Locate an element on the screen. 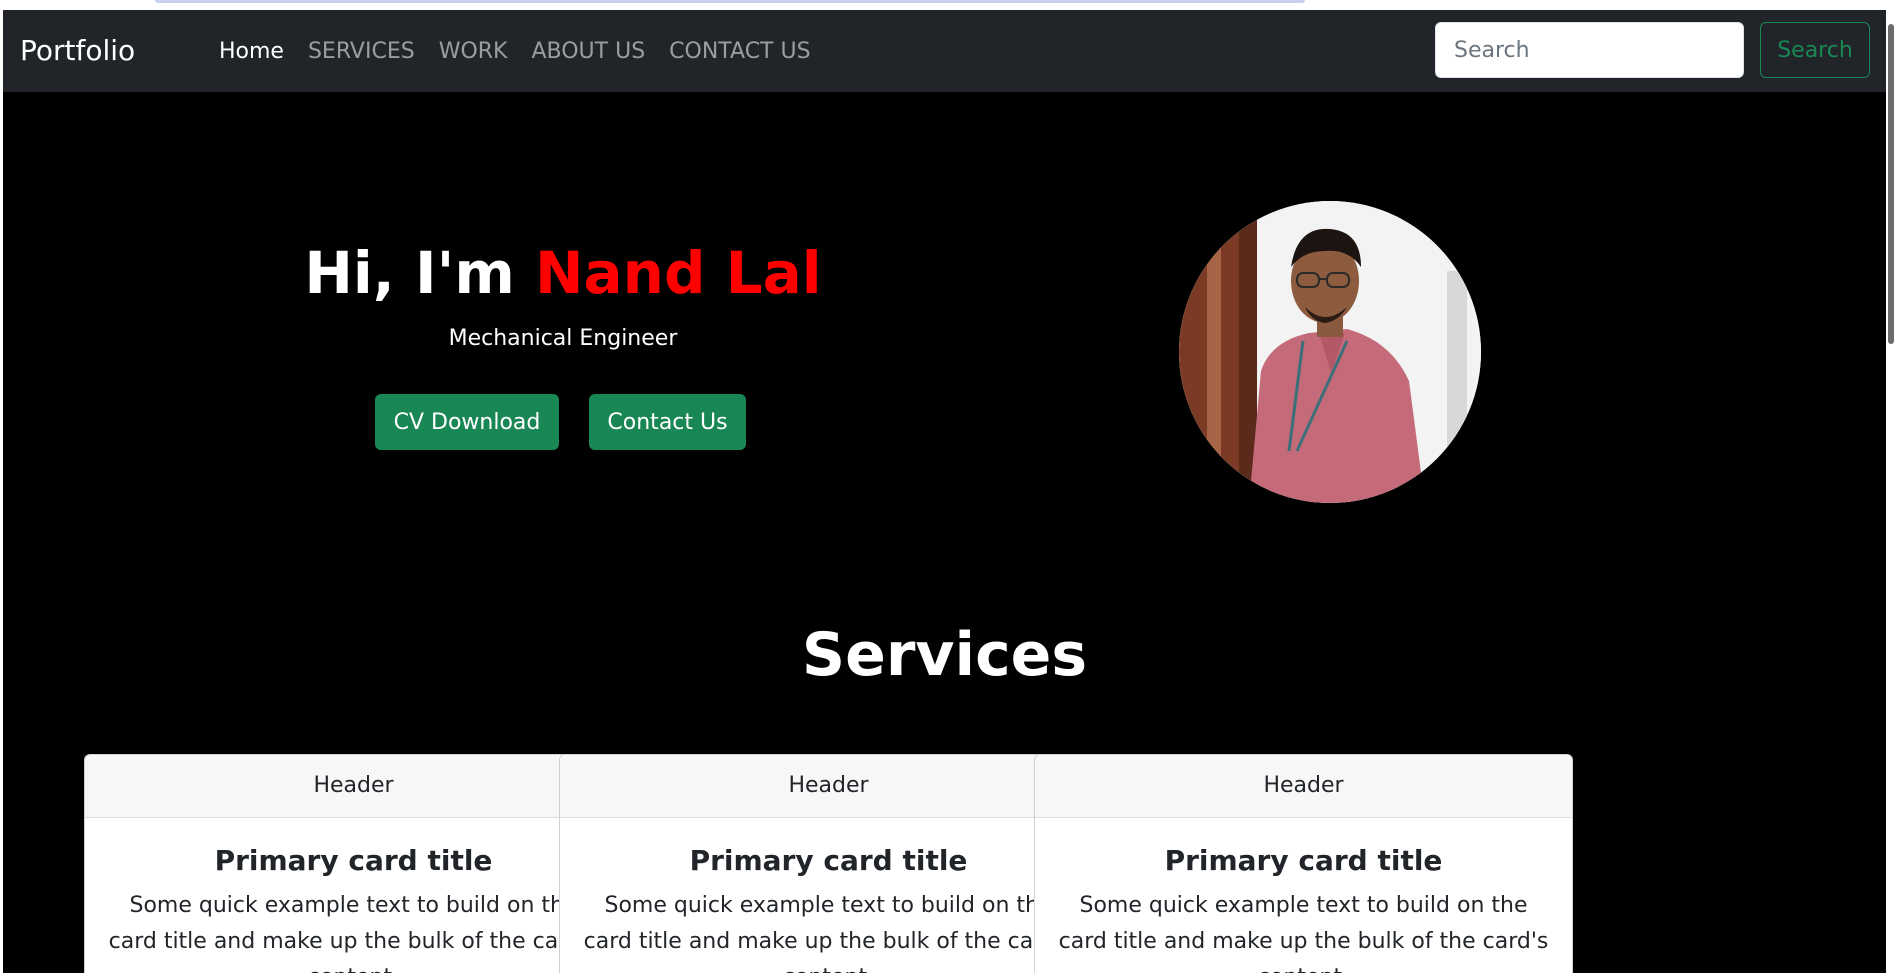  profile-photo-icon is located at coordinates (1330, 352).